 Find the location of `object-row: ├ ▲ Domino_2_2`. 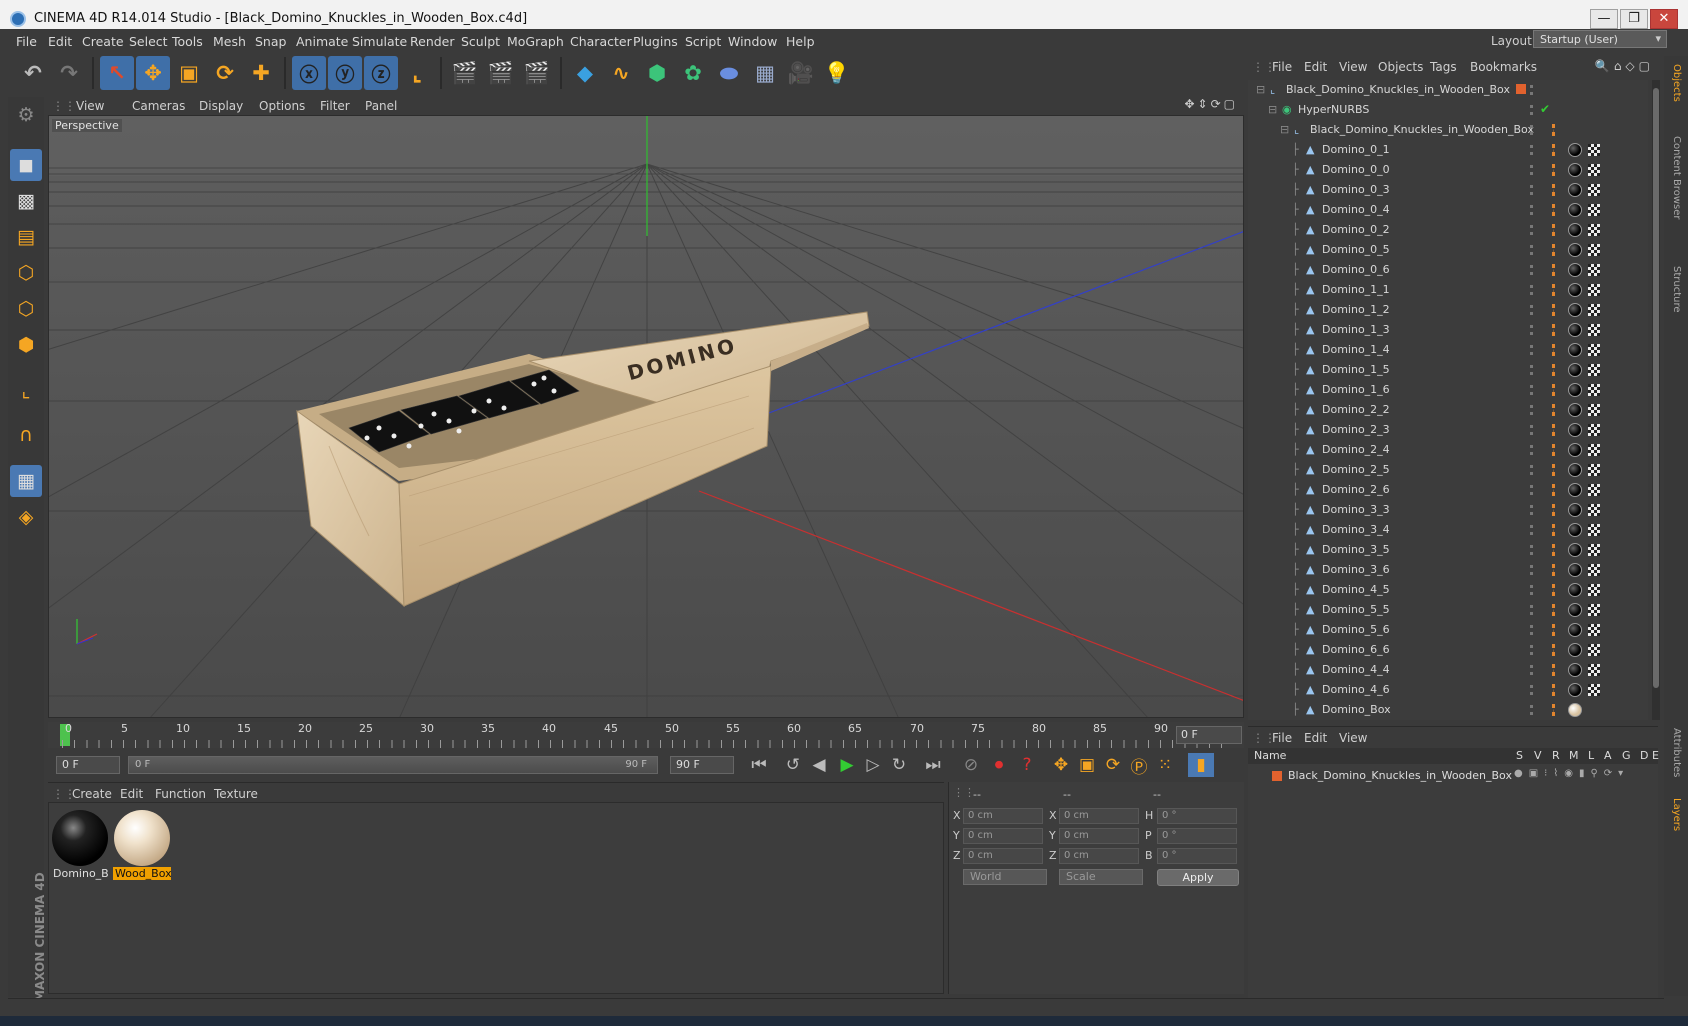

object-row: ├ ▲ Domino_2_2 is located at coordinates (1448, 410).